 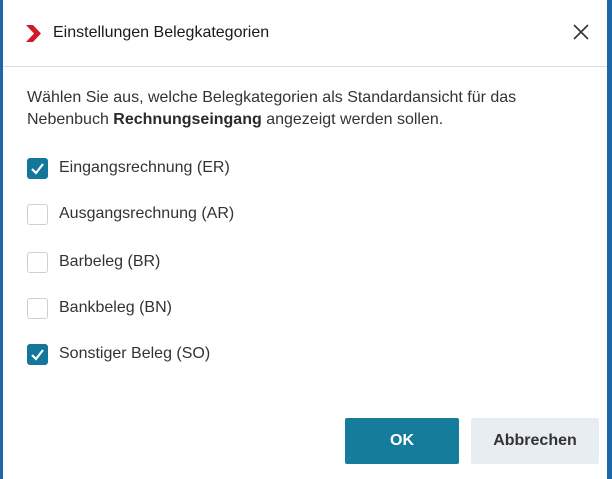 What do you see at coordinates (187, 119) in the screenshot?
I see `description-bold-text: Rechnungseingang` at bounding box center [187, 119].